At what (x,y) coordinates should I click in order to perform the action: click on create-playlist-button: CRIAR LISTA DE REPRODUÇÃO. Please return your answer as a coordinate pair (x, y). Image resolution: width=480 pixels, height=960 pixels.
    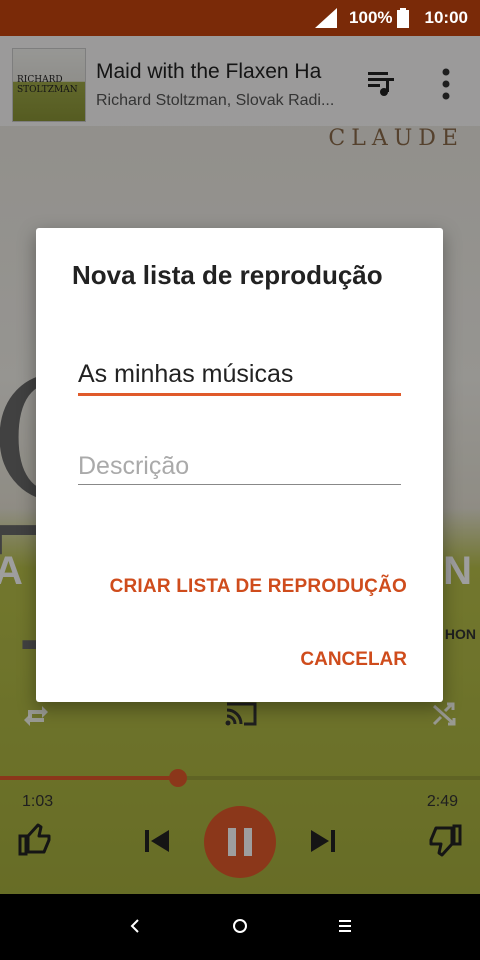
    Looking at the image, I should click on (258, 587).